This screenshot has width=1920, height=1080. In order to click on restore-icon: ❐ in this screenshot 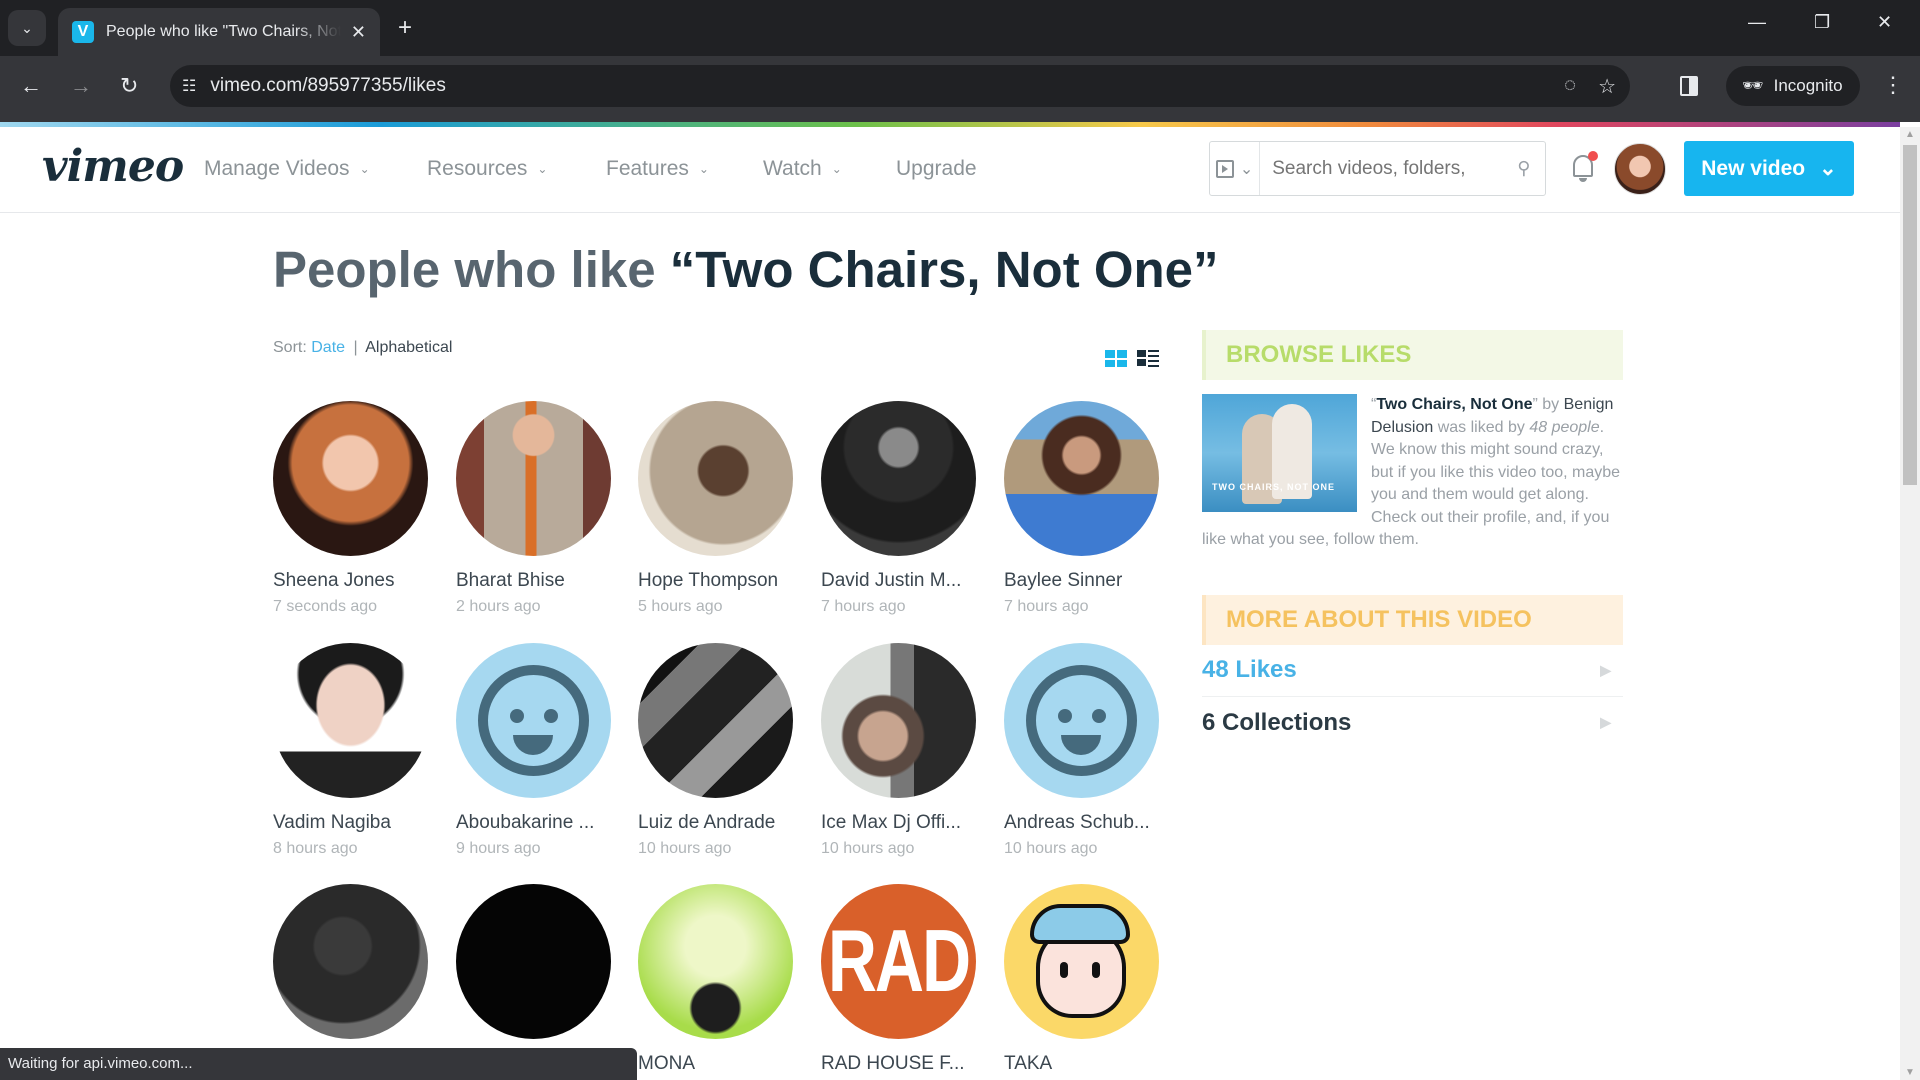, I will do `click(1822, 22)`.